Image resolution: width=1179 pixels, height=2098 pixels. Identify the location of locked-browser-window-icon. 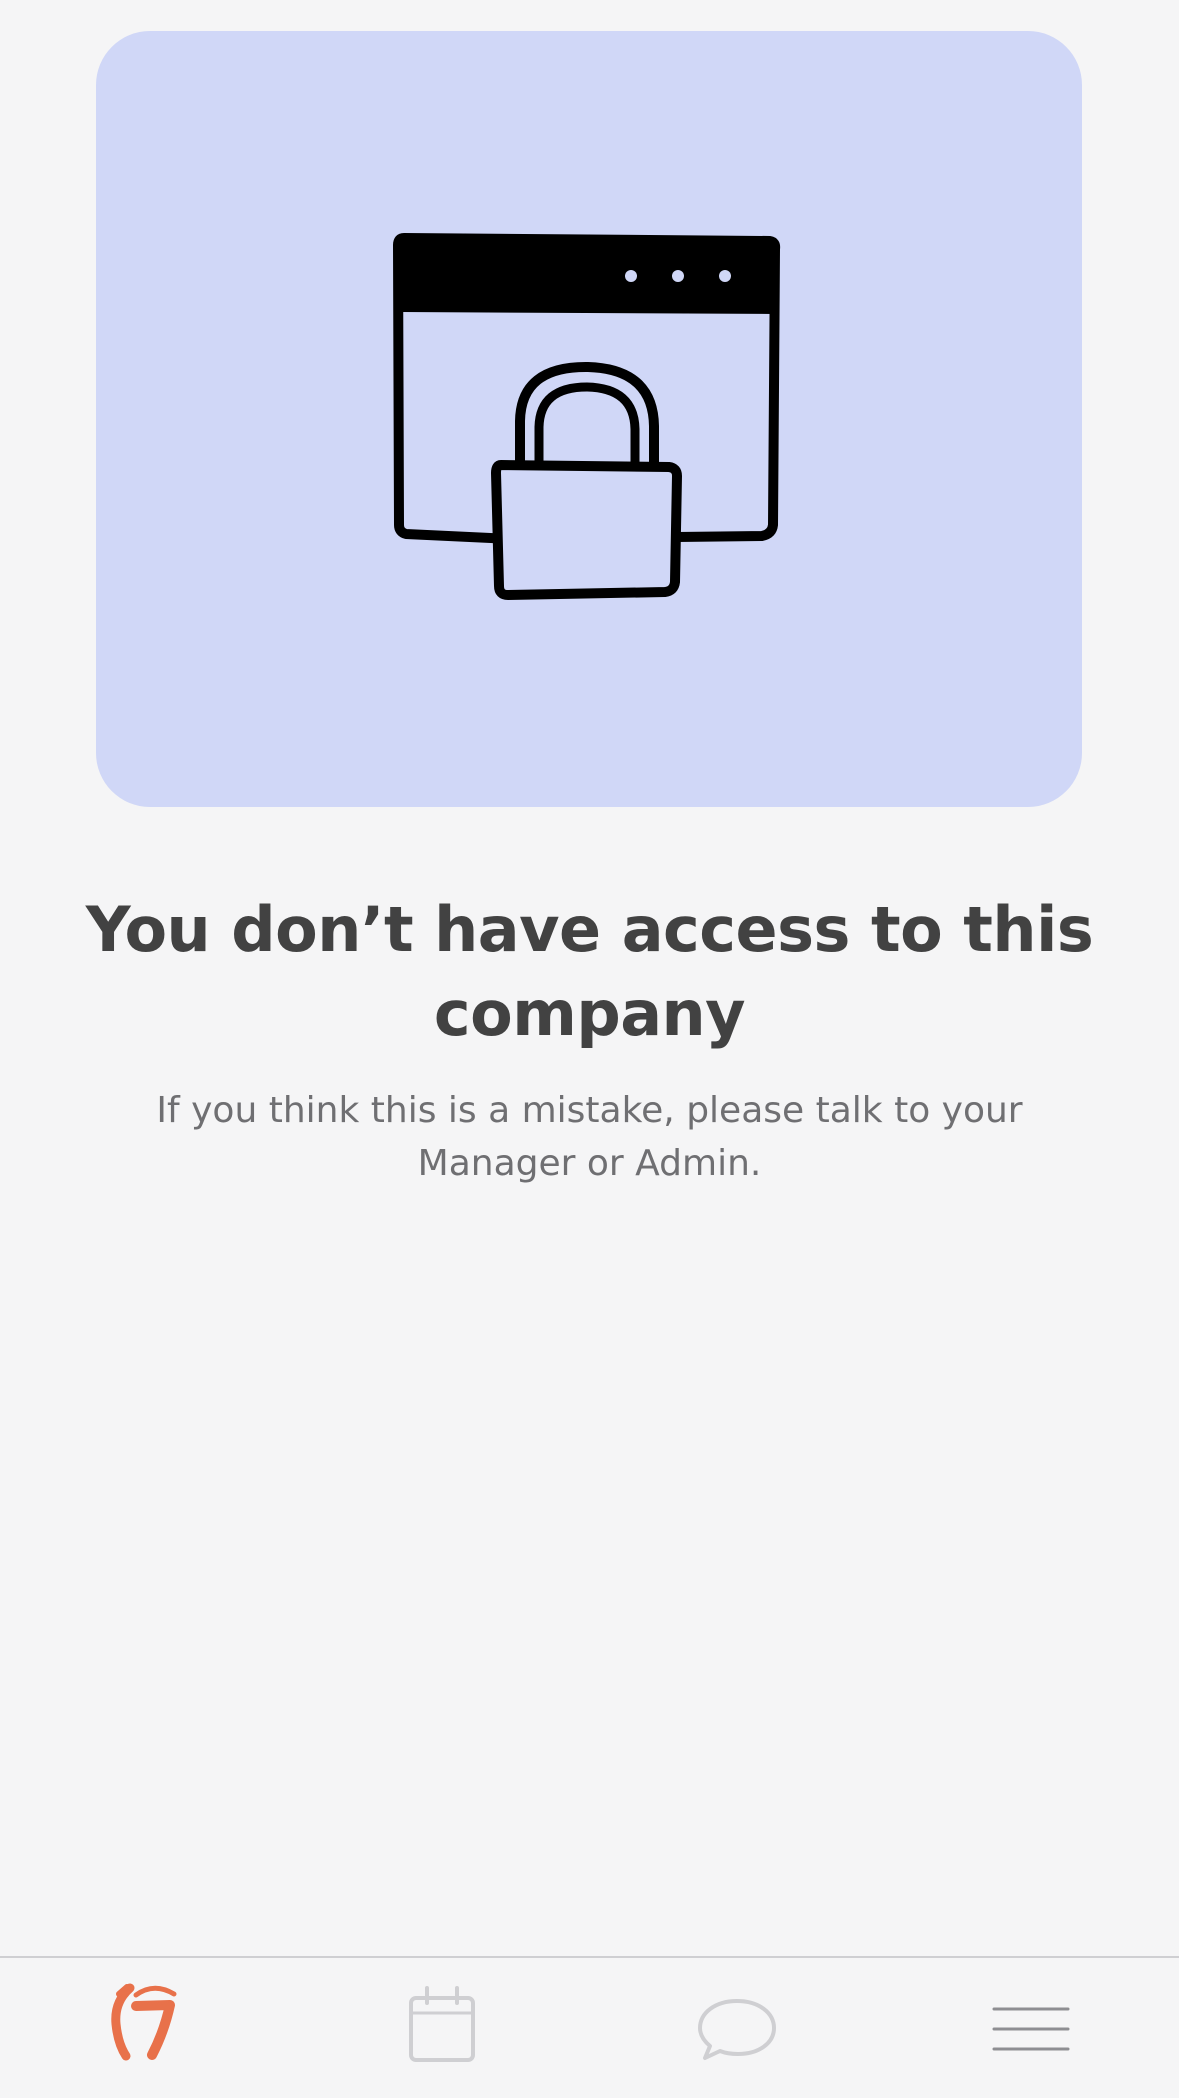
(587, 416).